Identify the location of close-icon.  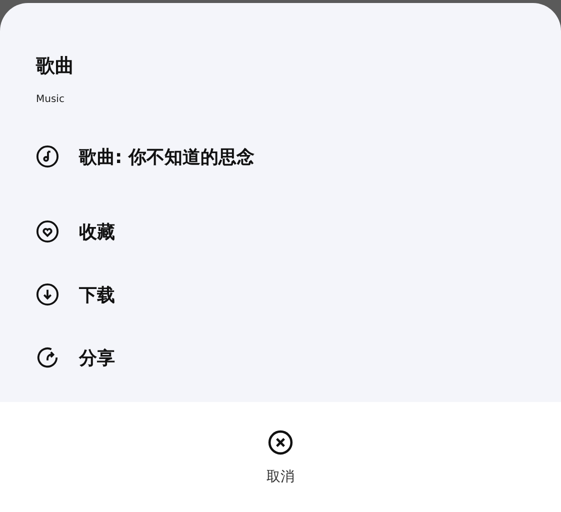
(280, 442).